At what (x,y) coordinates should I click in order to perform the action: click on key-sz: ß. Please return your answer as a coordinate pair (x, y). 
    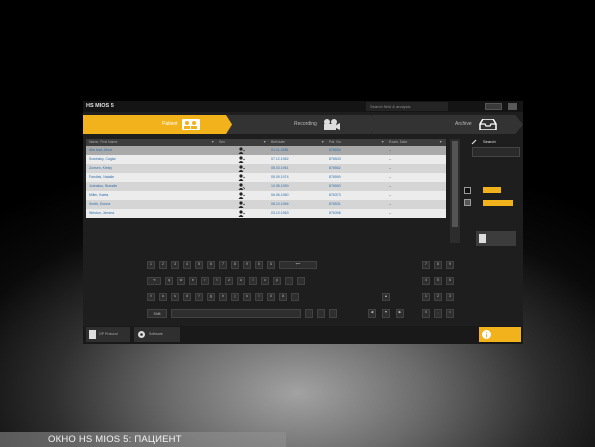
    Looking at the image, I should click on (271, 265).